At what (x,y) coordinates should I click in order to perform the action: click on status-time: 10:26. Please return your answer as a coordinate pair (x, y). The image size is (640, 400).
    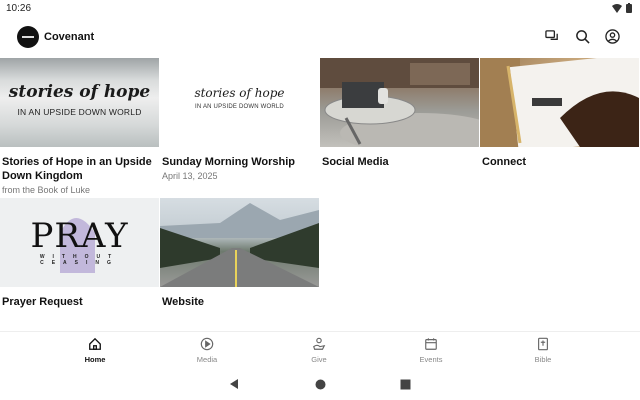
    Looking at the image, I should click on (19, 8).